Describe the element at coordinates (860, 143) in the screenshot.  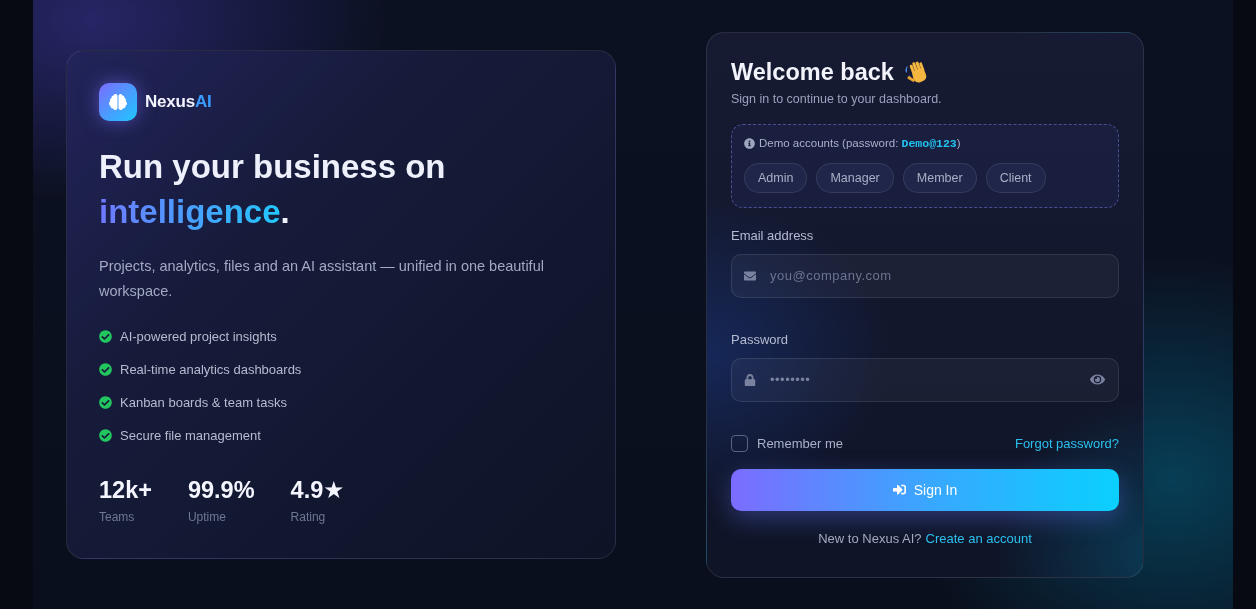
I see `demo-accounts-note: Demo accounts (password: Demo@123)` at that location.